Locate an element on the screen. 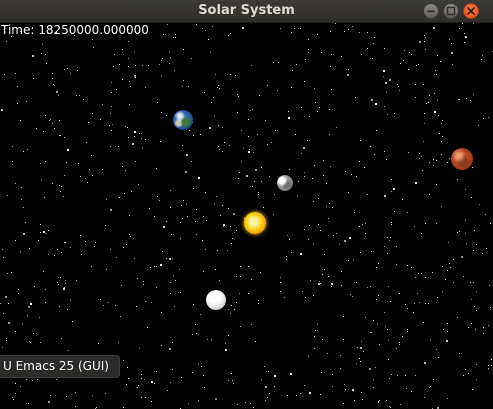 The image size is (493, 409). maximize-icon is located at coordinates (451, 11).